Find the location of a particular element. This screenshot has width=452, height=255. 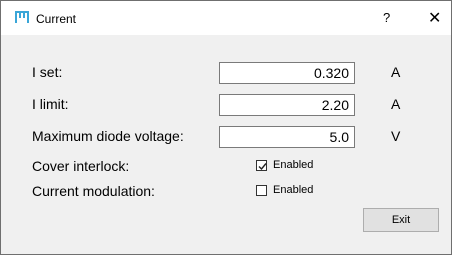

title-bar: Current ? ✕ is located at coordinates (226, 18).